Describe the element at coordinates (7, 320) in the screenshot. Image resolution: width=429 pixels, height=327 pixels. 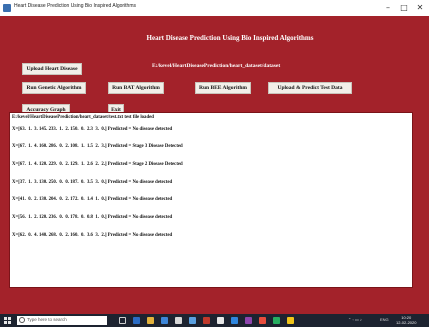
I see `start-button-icon` at that location.